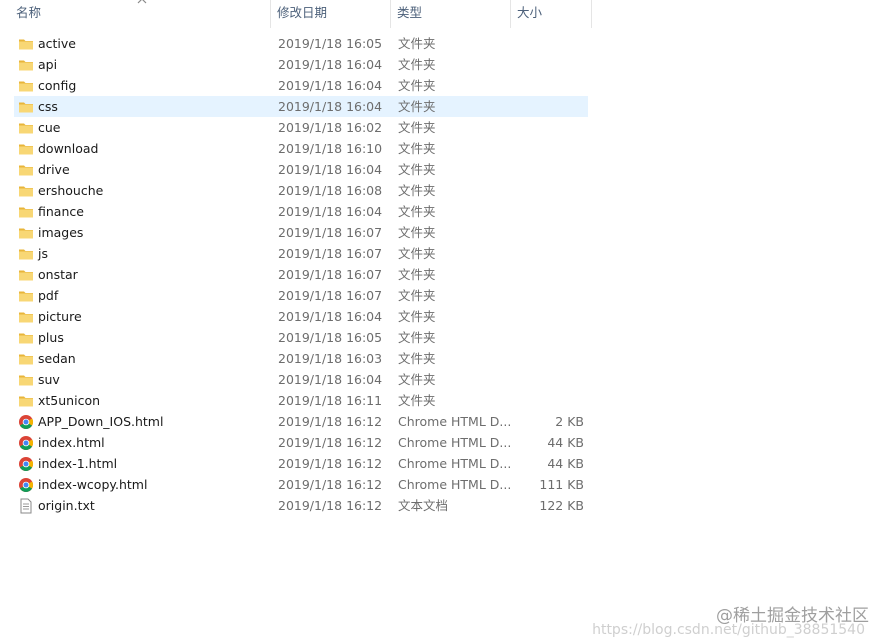 This screenshot has width=887, height=644. I want to click on file-name: origin.txt, so click(66, 505).